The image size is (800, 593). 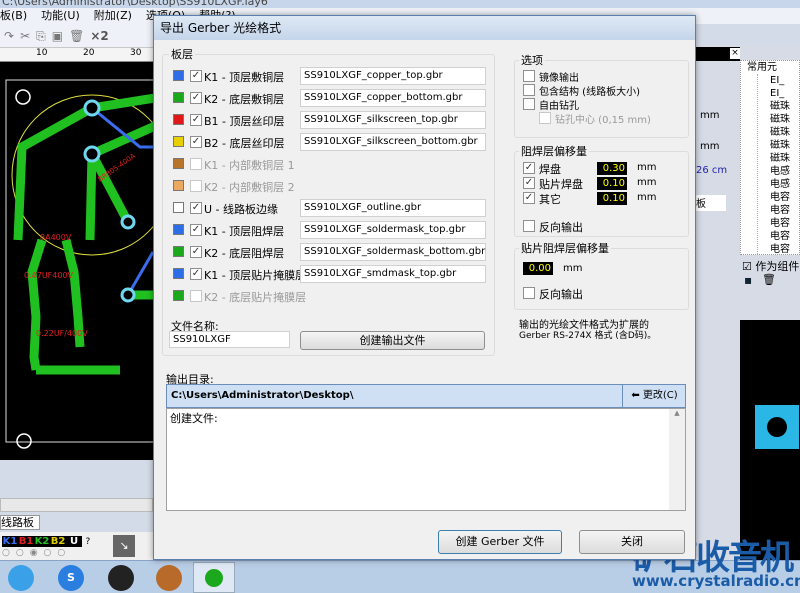 I want to click on zoom-x2-button: ×2, so click(x=99, y=36).